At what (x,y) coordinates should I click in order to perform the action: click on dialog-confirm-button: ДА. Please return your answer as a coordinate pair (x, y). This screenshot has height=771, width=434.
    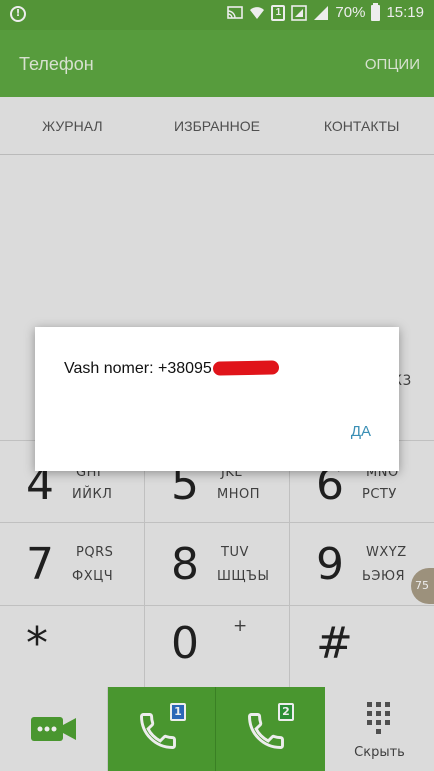
    Looking at the image, I should click on (361, 431).